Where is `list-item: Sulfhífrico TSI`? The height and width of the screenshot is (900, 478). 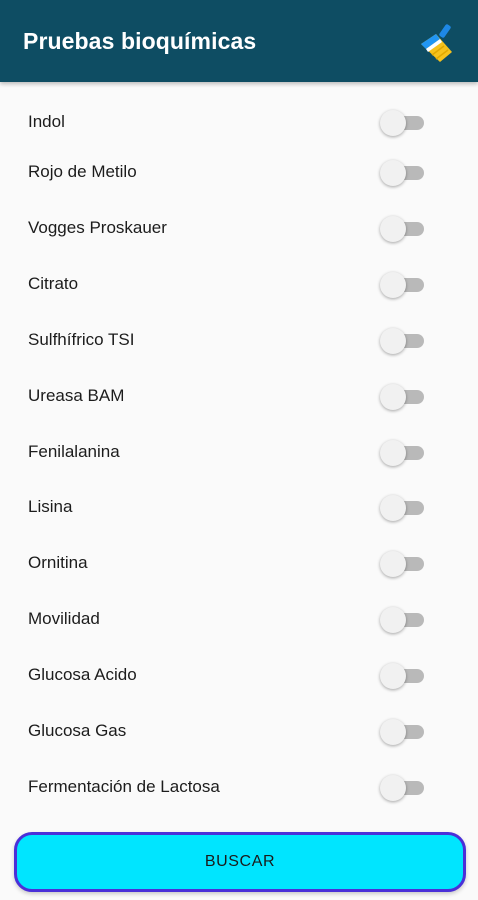
list-item: Sulfhífrico TSI is located at coordinates (239, 340).